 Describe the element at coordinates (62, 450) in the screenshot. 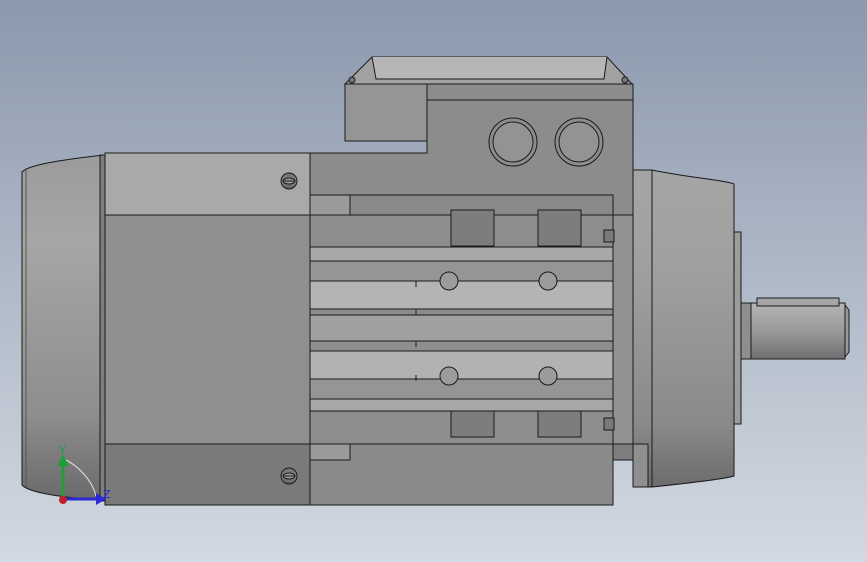

I see `triad-y-label: Y` at that location.